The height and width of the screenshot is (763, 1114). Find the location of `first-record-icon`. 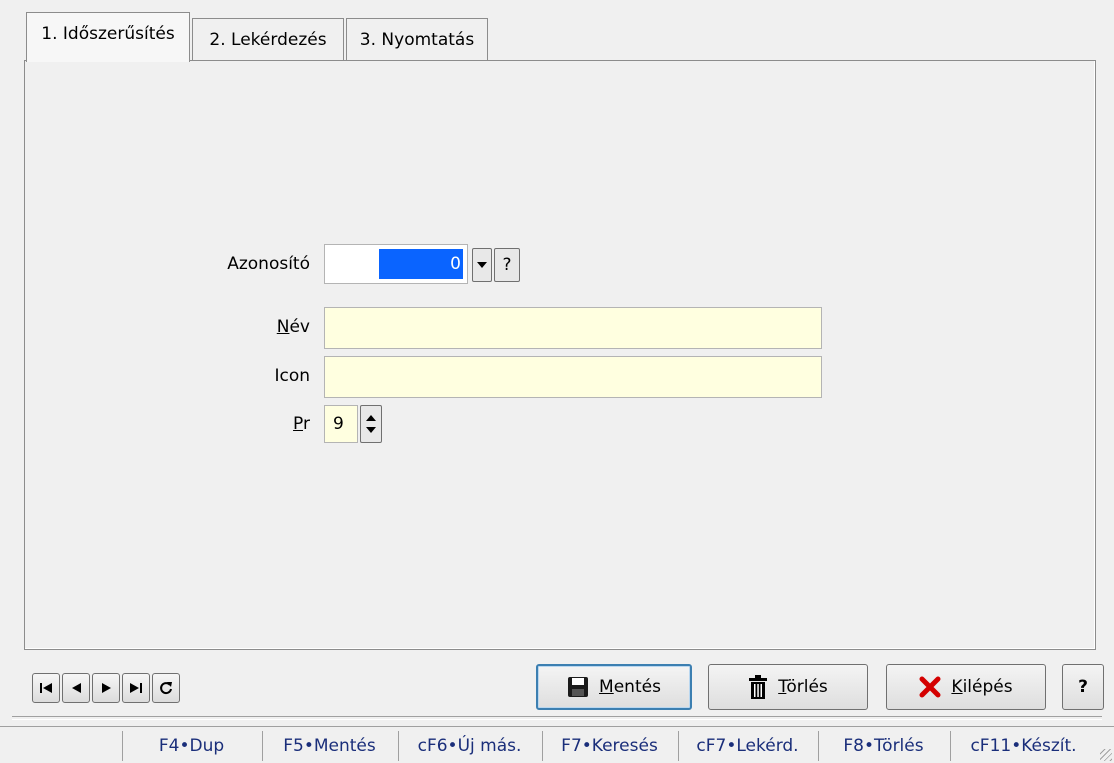

first-record-icon is located at coordinates (46, 688).